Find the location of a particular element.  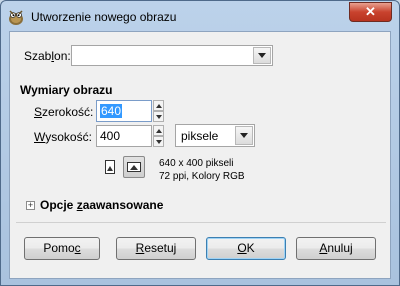

height-increment is located at coordinates (158, 130).